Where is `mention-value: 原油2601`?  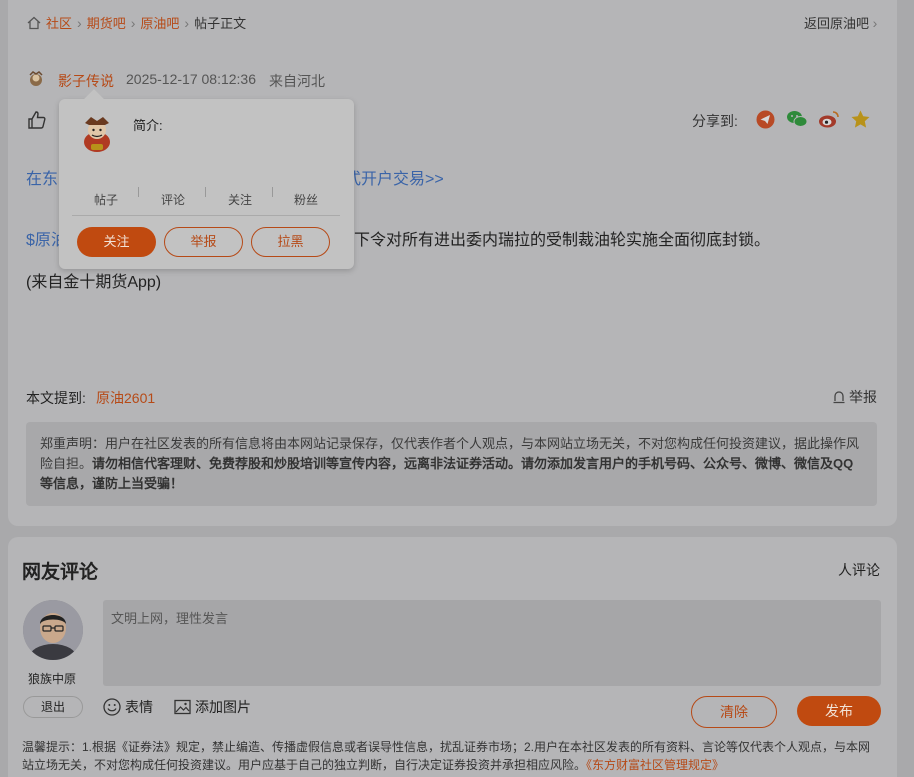
mention-value: 原油2601 is located at coordinates (125, 398).